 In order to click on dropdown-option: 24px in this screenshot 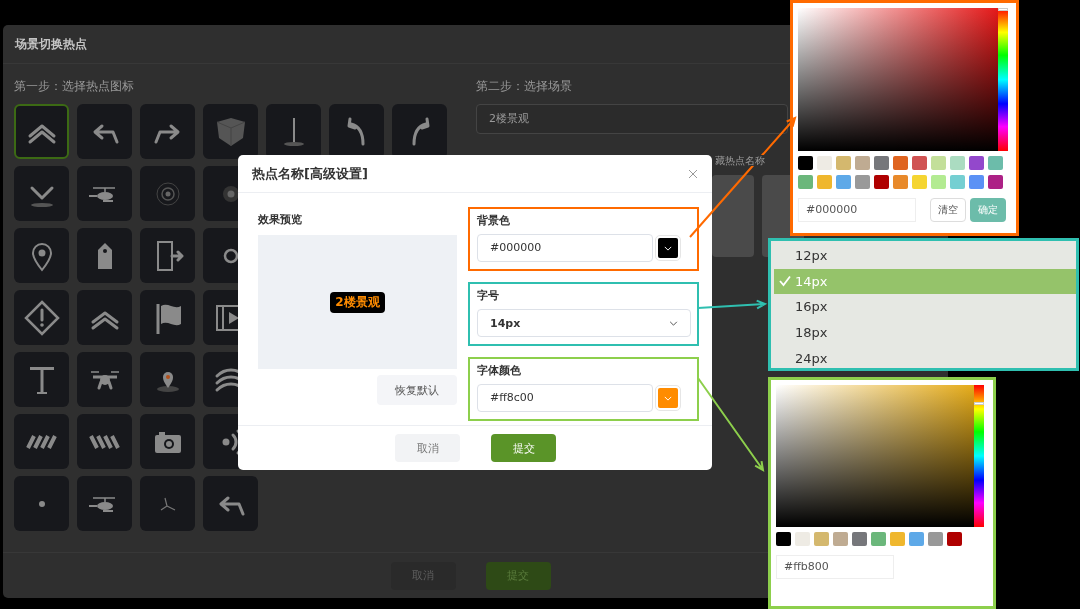, I will do `click(925, 358)`.